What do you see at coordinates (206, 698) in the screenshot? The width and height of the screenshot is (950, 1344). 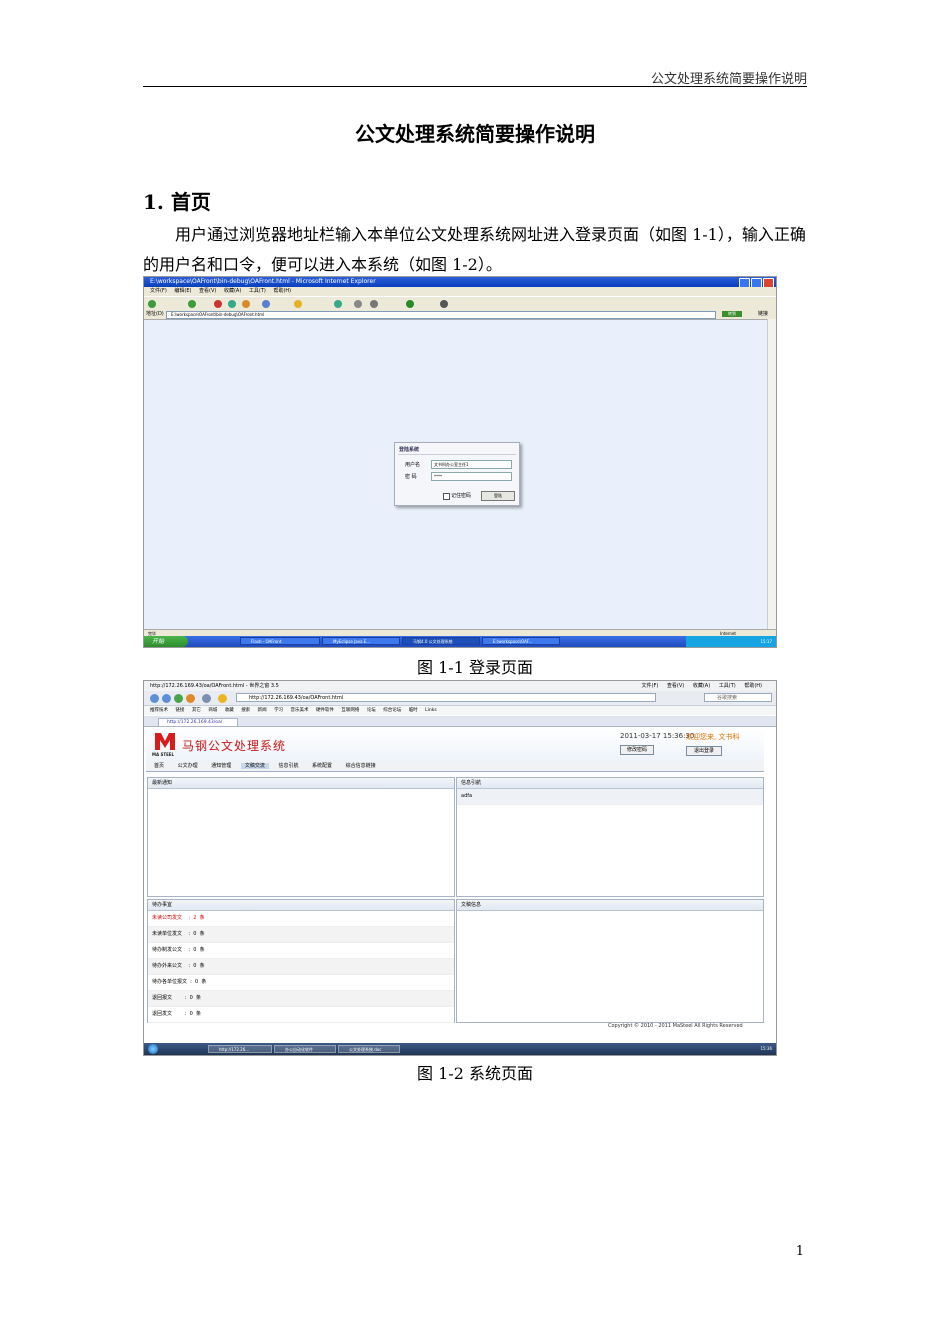 I see `undo-icon` at bounding box center [206, 698].